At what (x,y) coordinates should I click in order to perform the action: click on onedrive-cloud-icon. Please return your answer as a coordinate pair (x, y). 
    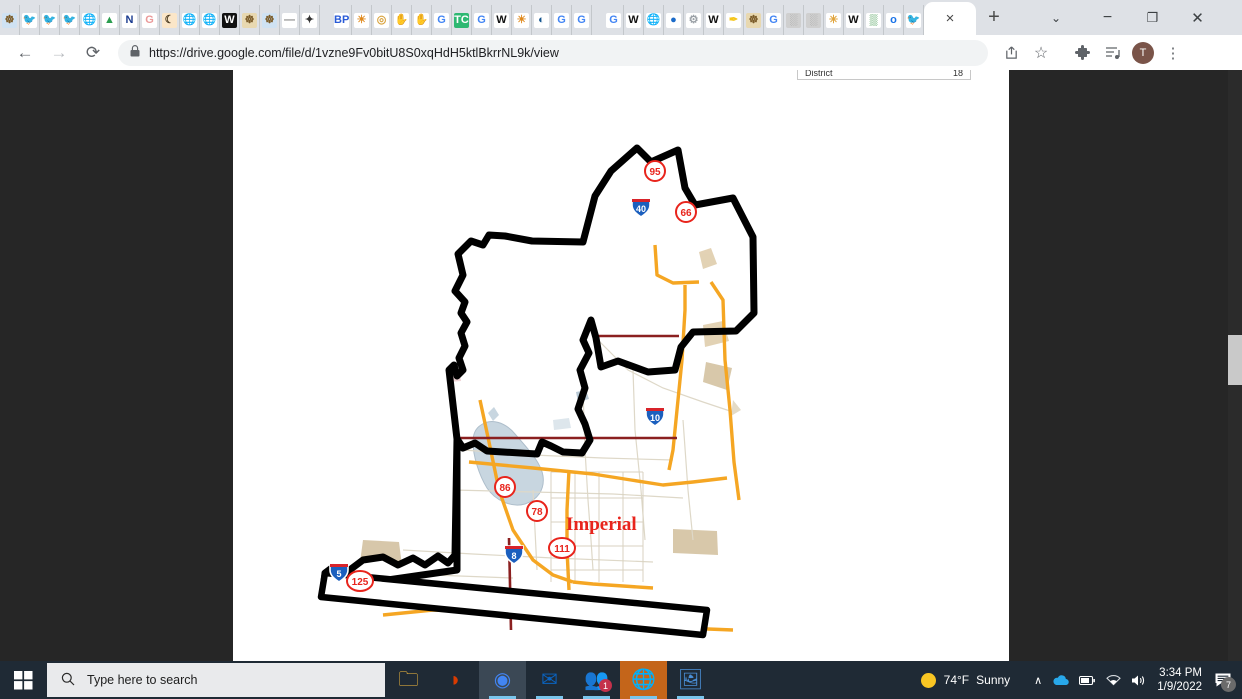
    Looking at the image, I should click on (1060, 680).